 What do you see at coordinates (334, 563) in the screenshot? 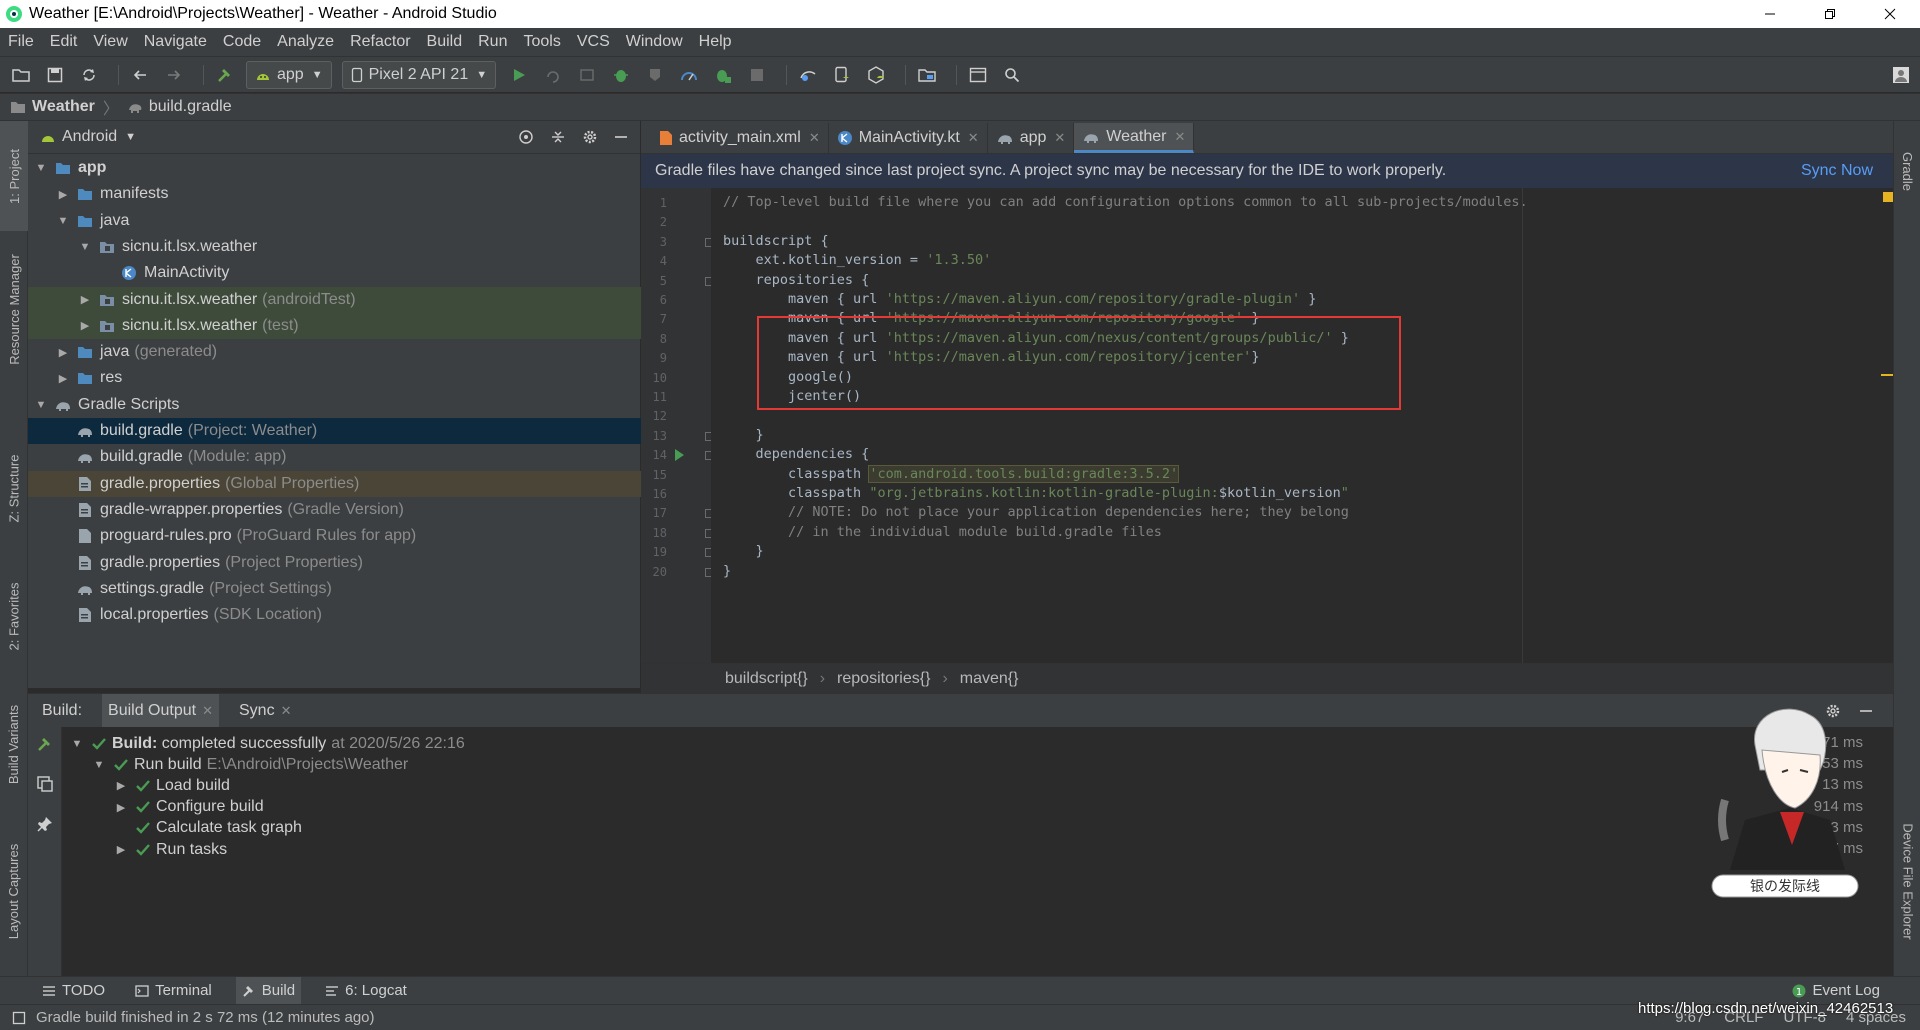
I see `tree-item: gradle.properties (Project Properties)` at bounding box center [334, 563].